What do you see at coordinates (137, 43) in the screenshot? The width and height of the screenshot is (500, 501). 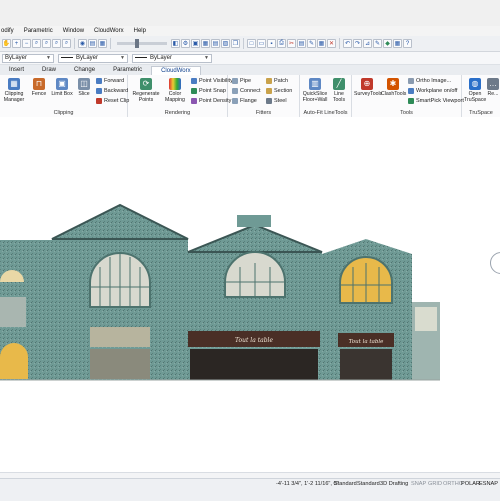 I see `slider-handle` at bounding box center [137, 43].